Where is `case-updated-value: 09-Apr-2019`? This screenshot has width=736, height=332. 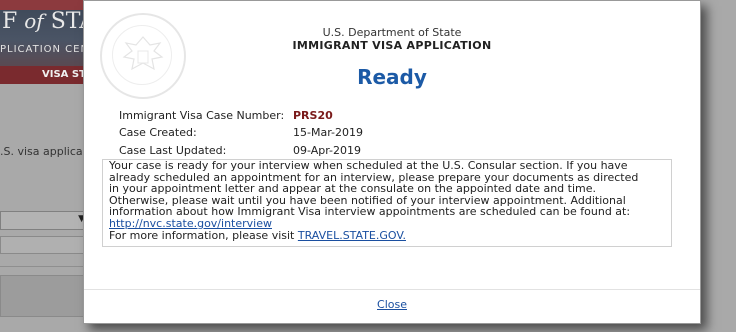
case-updated-value: 09-Apr-2019 is located at coordinates (327, 150).